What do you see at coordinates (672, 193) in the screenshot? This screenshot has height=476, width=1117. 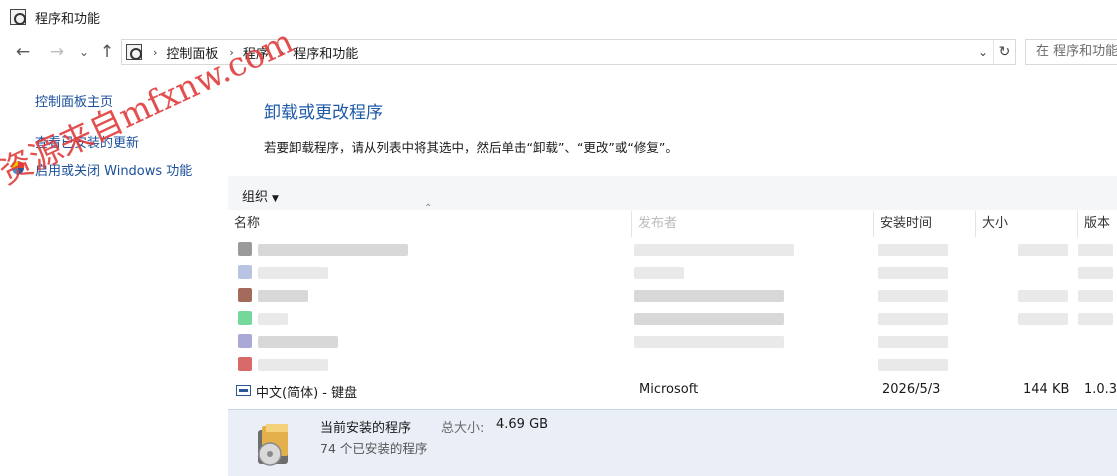 I see `command-toolbar: 组织 ▼` at bounding box center [672, 193].